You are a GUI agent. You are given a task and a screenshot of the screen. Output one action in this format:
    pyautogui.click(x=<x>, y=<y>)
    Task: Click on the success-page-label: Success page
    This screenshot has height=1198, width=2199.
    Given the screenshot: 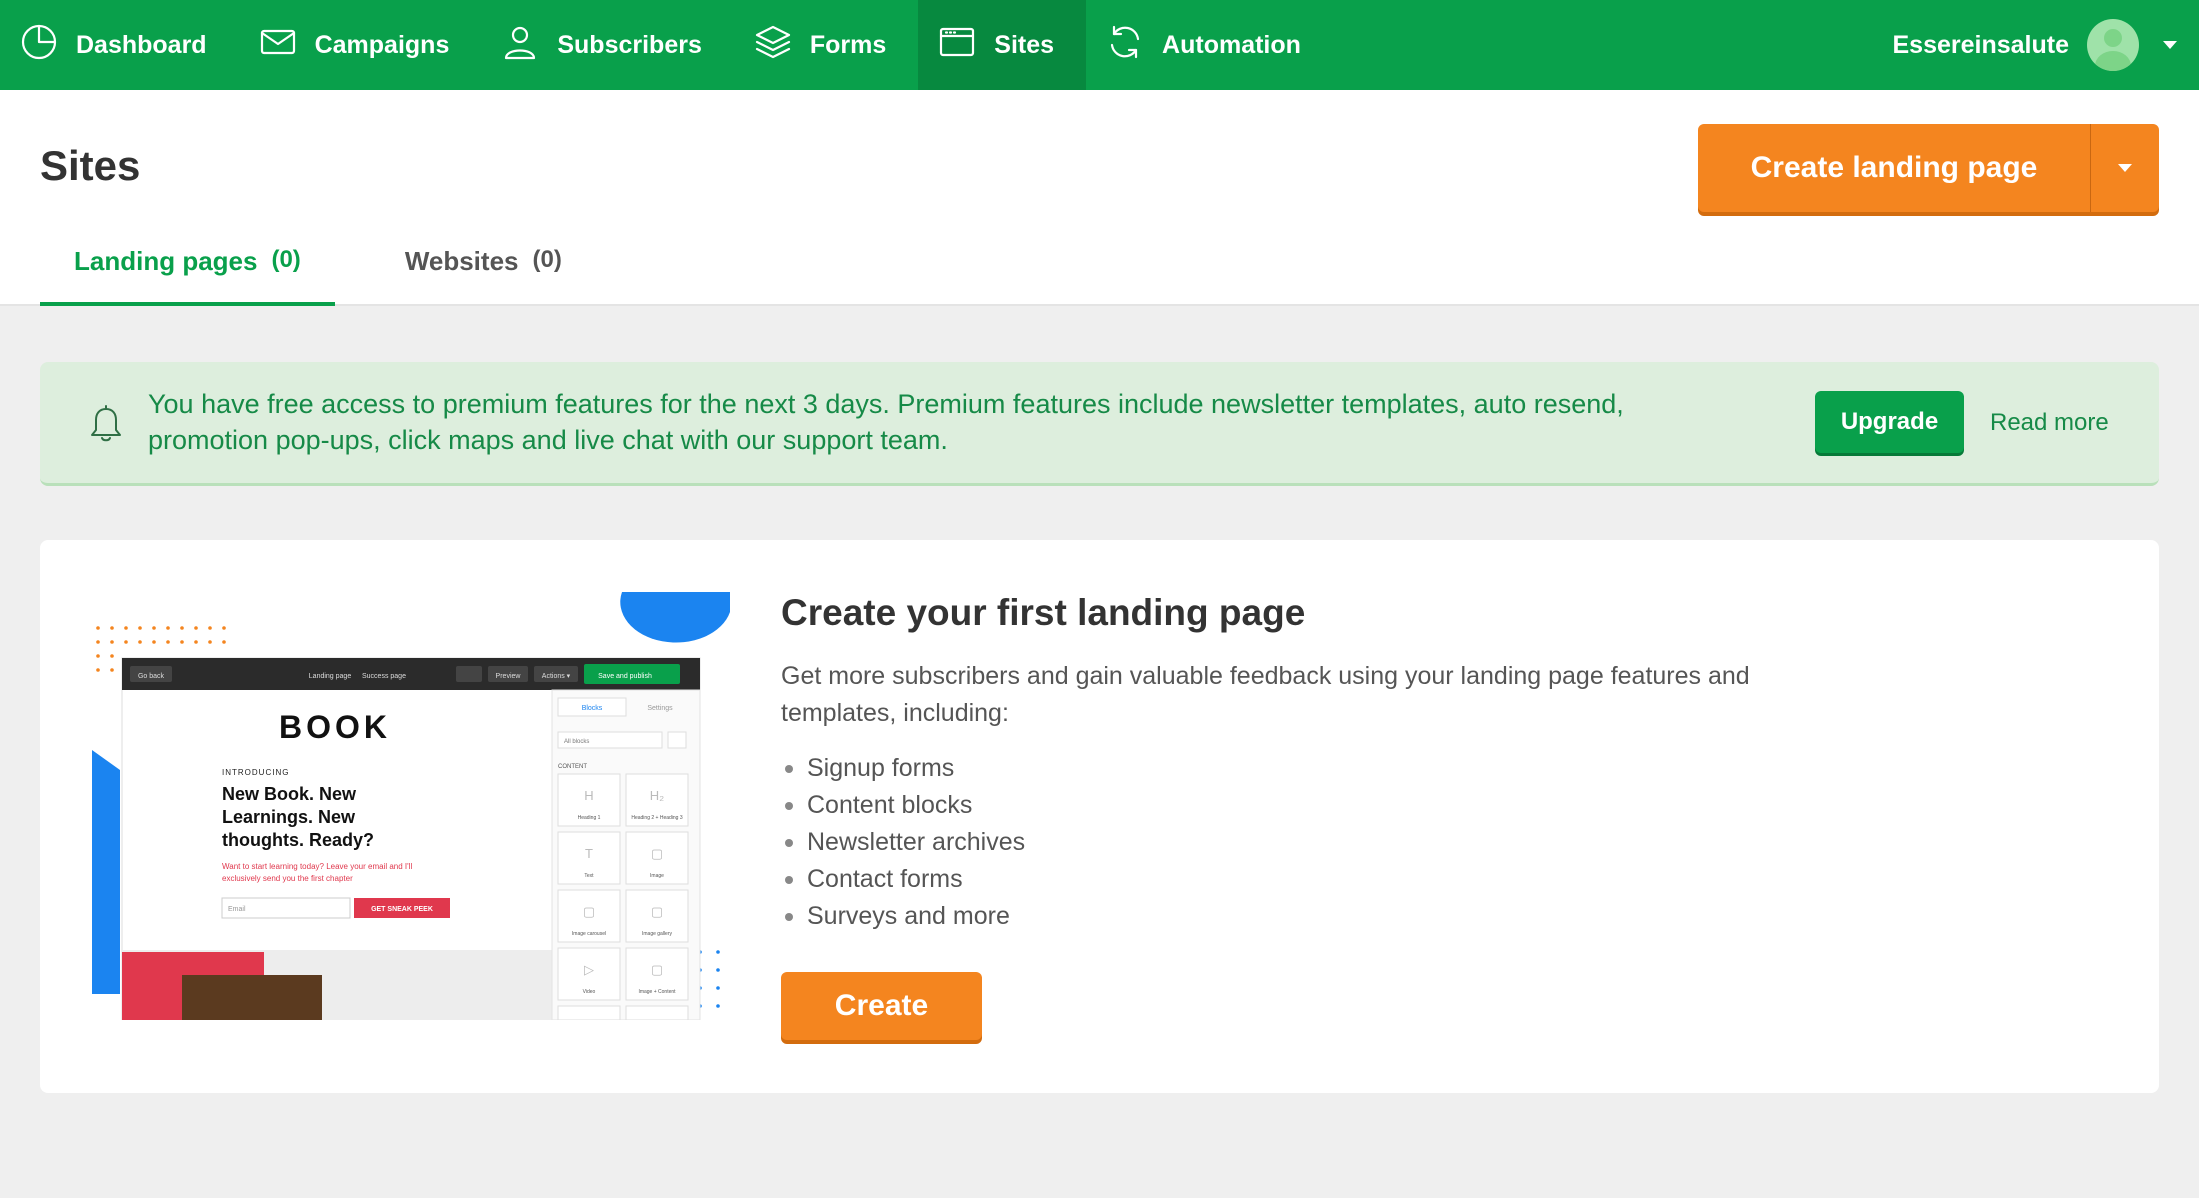 What is the action you would take?
    pyautogui.click(x=384, y=676)
    